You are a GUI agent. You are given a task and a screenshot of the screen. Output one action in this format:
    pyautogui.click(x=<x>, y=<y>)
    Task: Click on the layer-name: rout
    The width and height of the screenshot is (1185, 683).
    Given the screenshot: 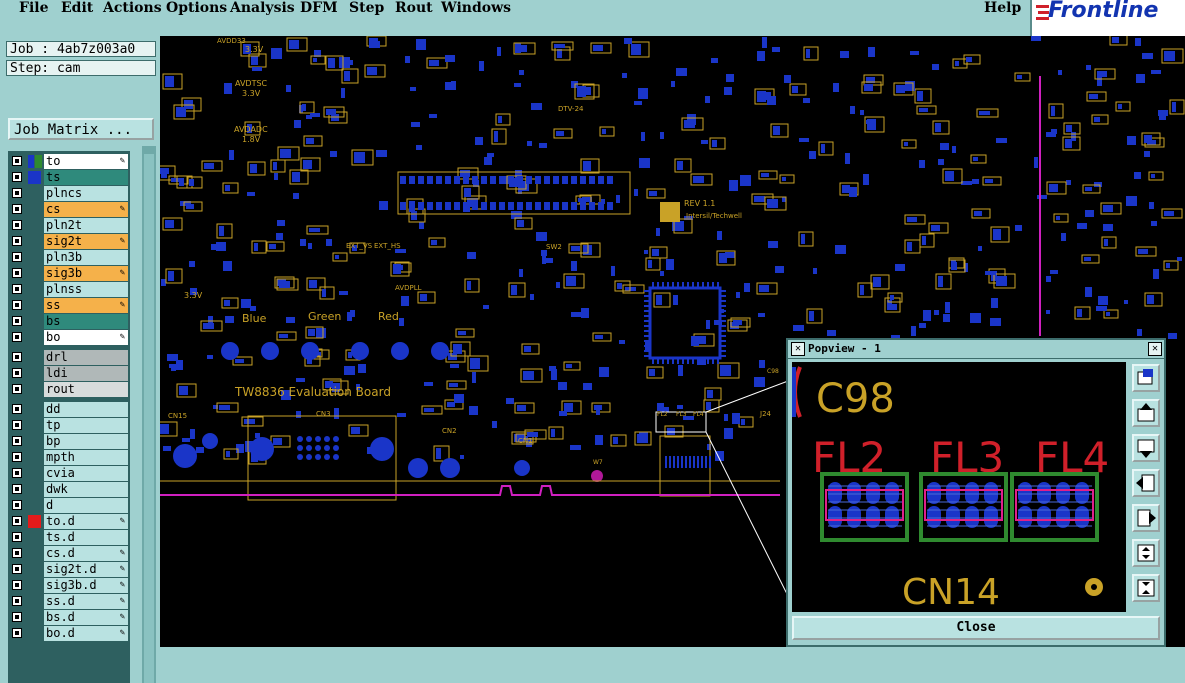 What is the action you would take?
    pyautogui.click(x=86, y=389)
    